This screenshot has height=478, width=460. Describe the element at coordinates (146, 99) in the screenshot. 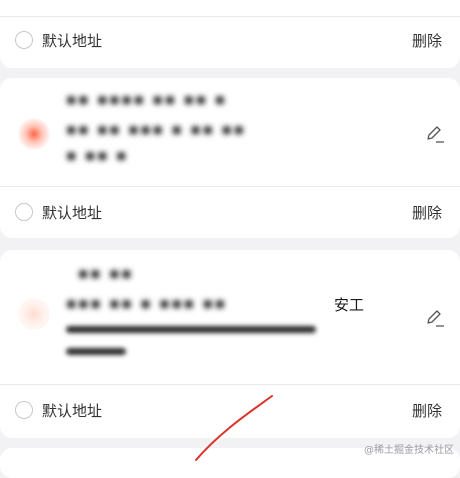

I see `contact-name: ▪▪ ▪▪▪▪ ▪▪ ▪▪ ▪` at that location.